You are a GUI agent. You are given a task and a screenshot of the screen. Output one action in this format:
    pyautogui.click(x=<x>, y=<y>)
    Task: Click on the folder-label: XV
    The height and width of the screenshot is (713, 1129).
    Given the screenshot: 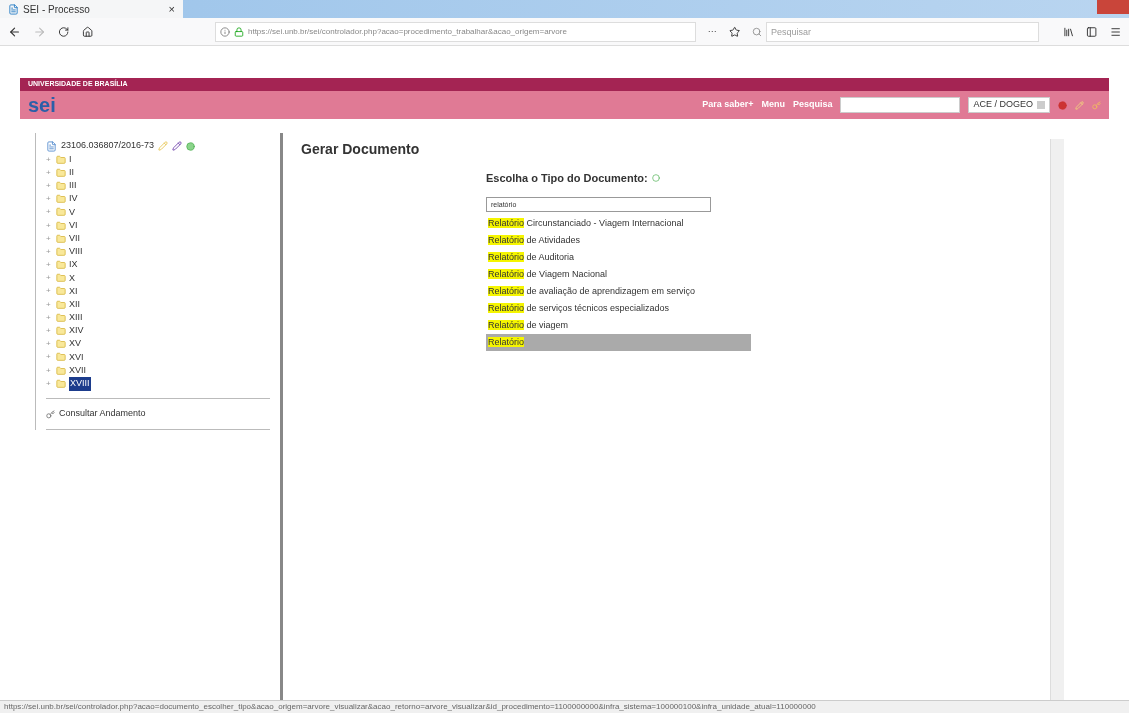 What is the action you would take?
    pyautogui.click(x=75, y=344)
    